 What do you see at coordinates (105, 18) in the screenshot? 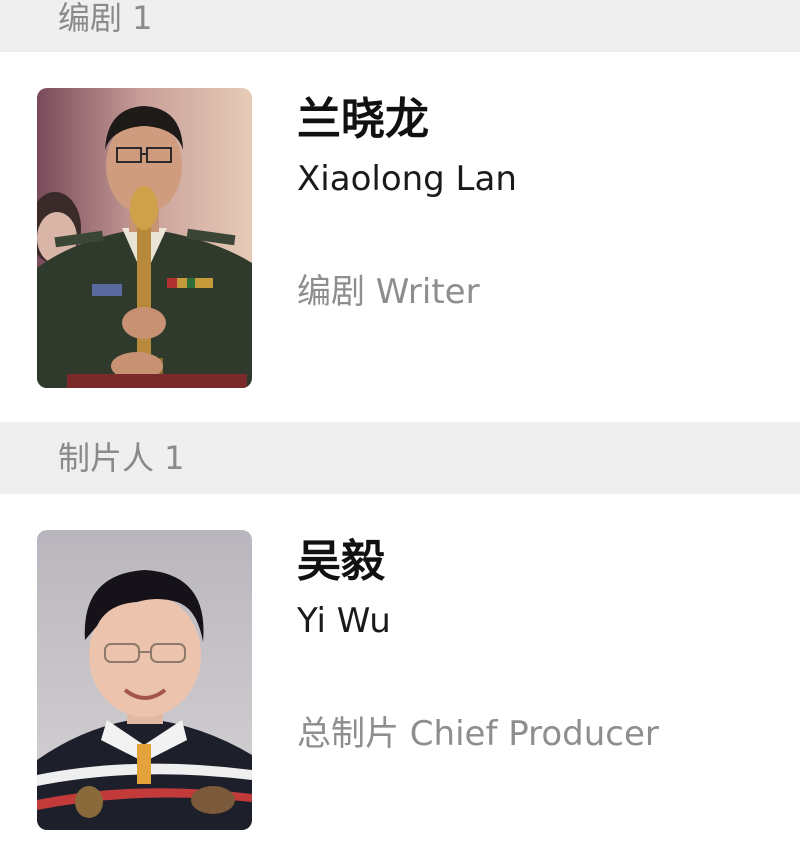
I see `section-header-label: 编剧 1` at bounding box center [105, 18].